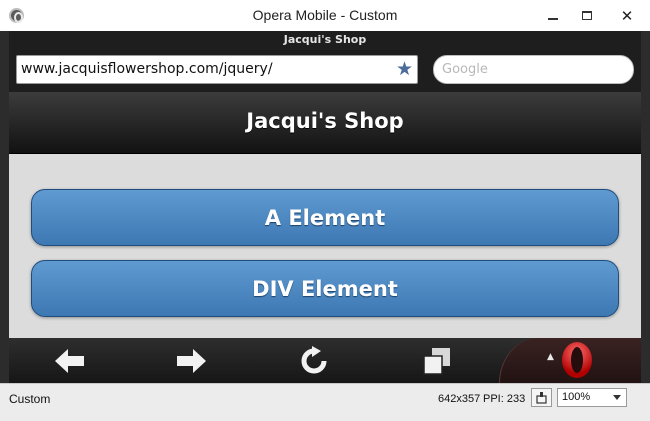  What do you see at coordinates (577, 360) in the screenshot?
I see `opera-menu-icon` at bounding box center [577, 360].